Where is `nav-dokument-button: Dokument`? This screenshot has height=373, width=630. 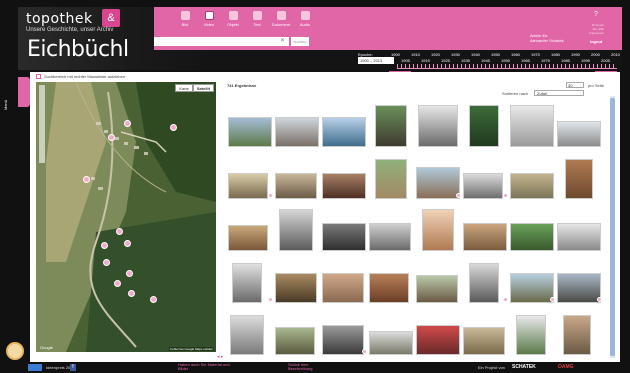
nav-dokument-button: Dokument is located at coordinates (281, 21).